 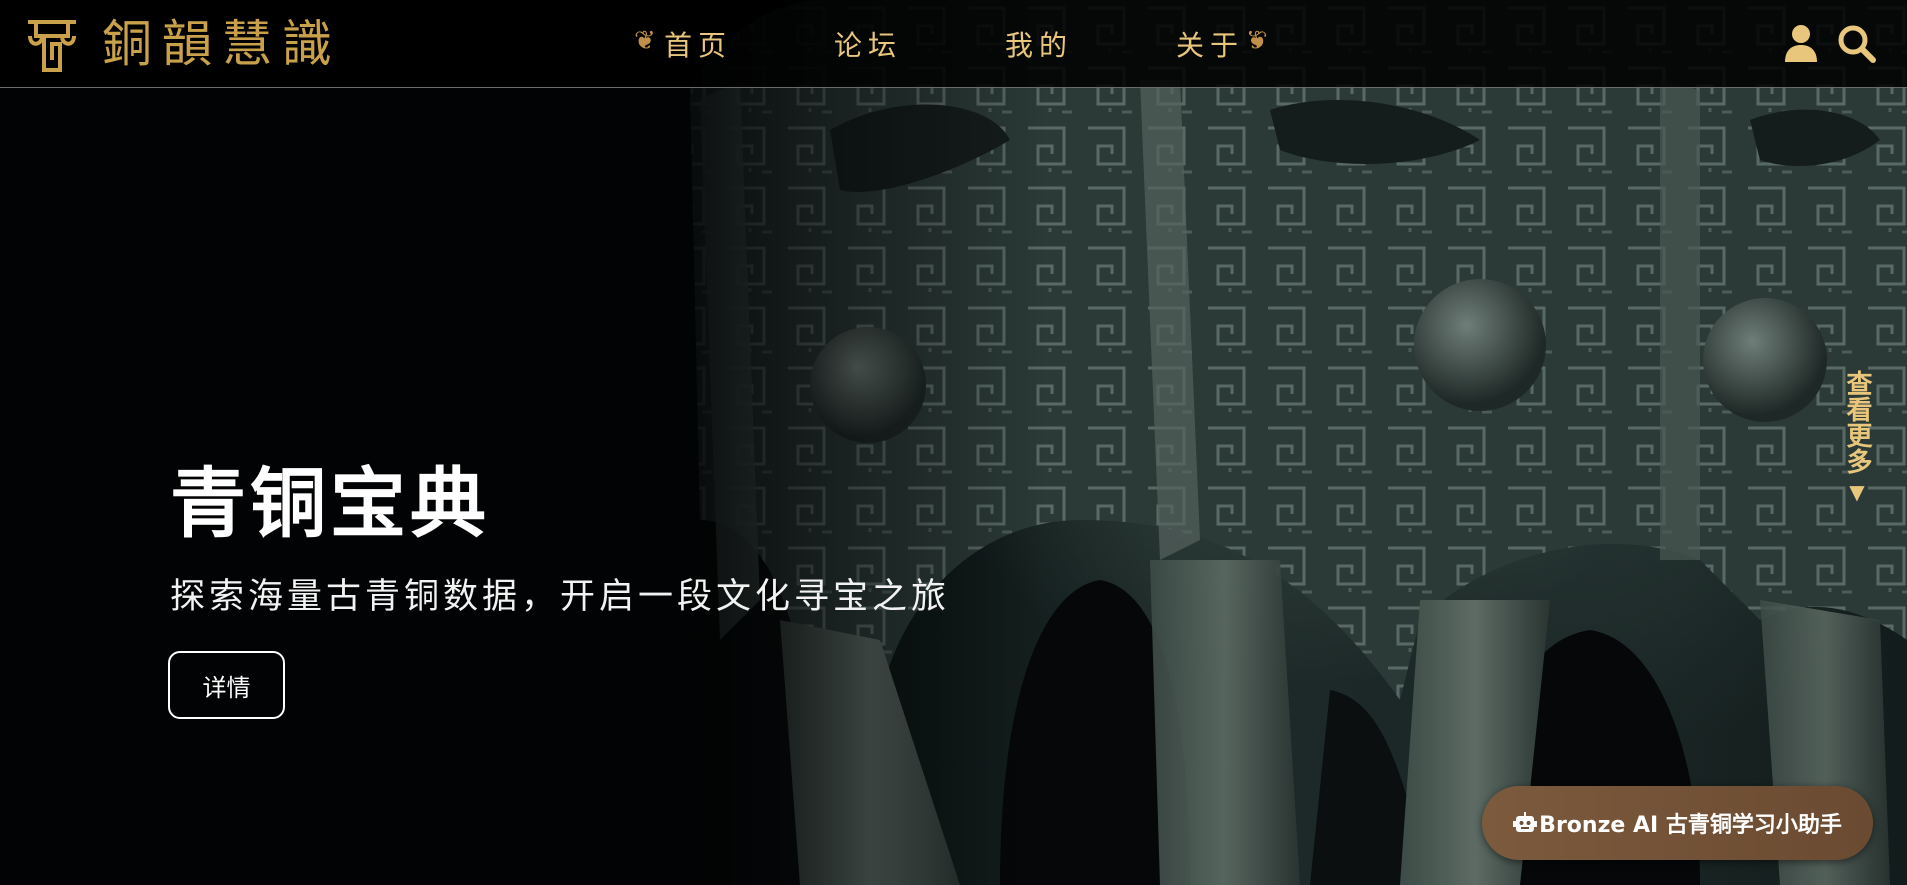 What do you see at coordinates (1857, 44) in the screenshot?
I see `search-icon` at bounding box center [1857, 44].